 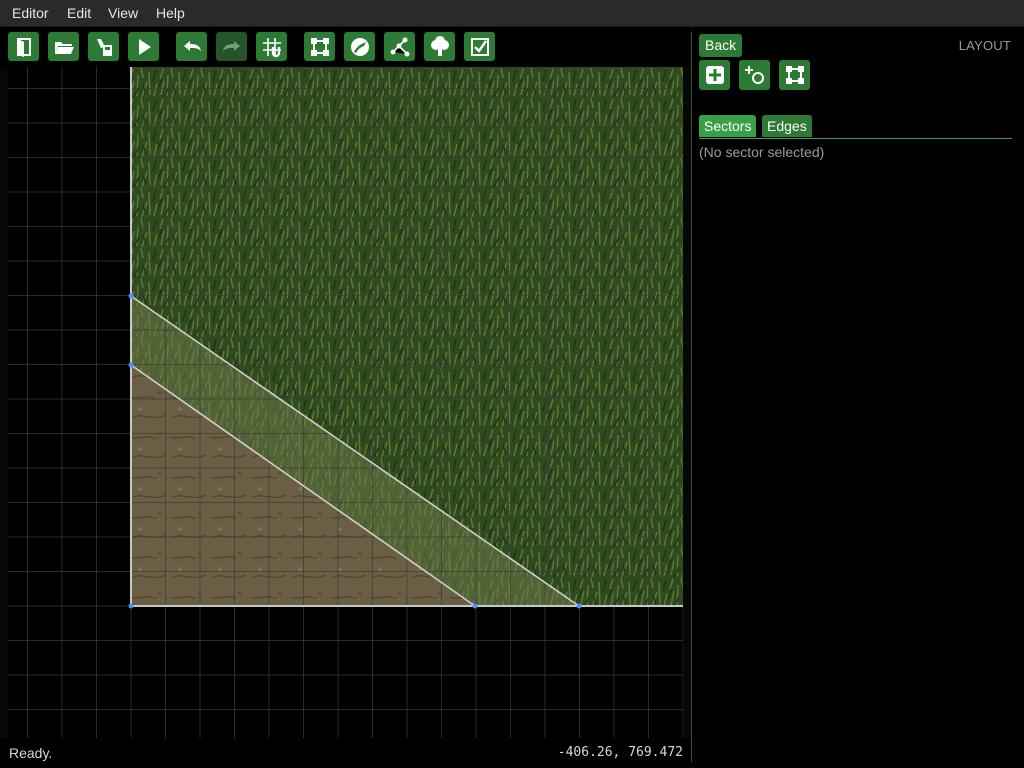 I want to click on review-button, so click(x=479, y=46).